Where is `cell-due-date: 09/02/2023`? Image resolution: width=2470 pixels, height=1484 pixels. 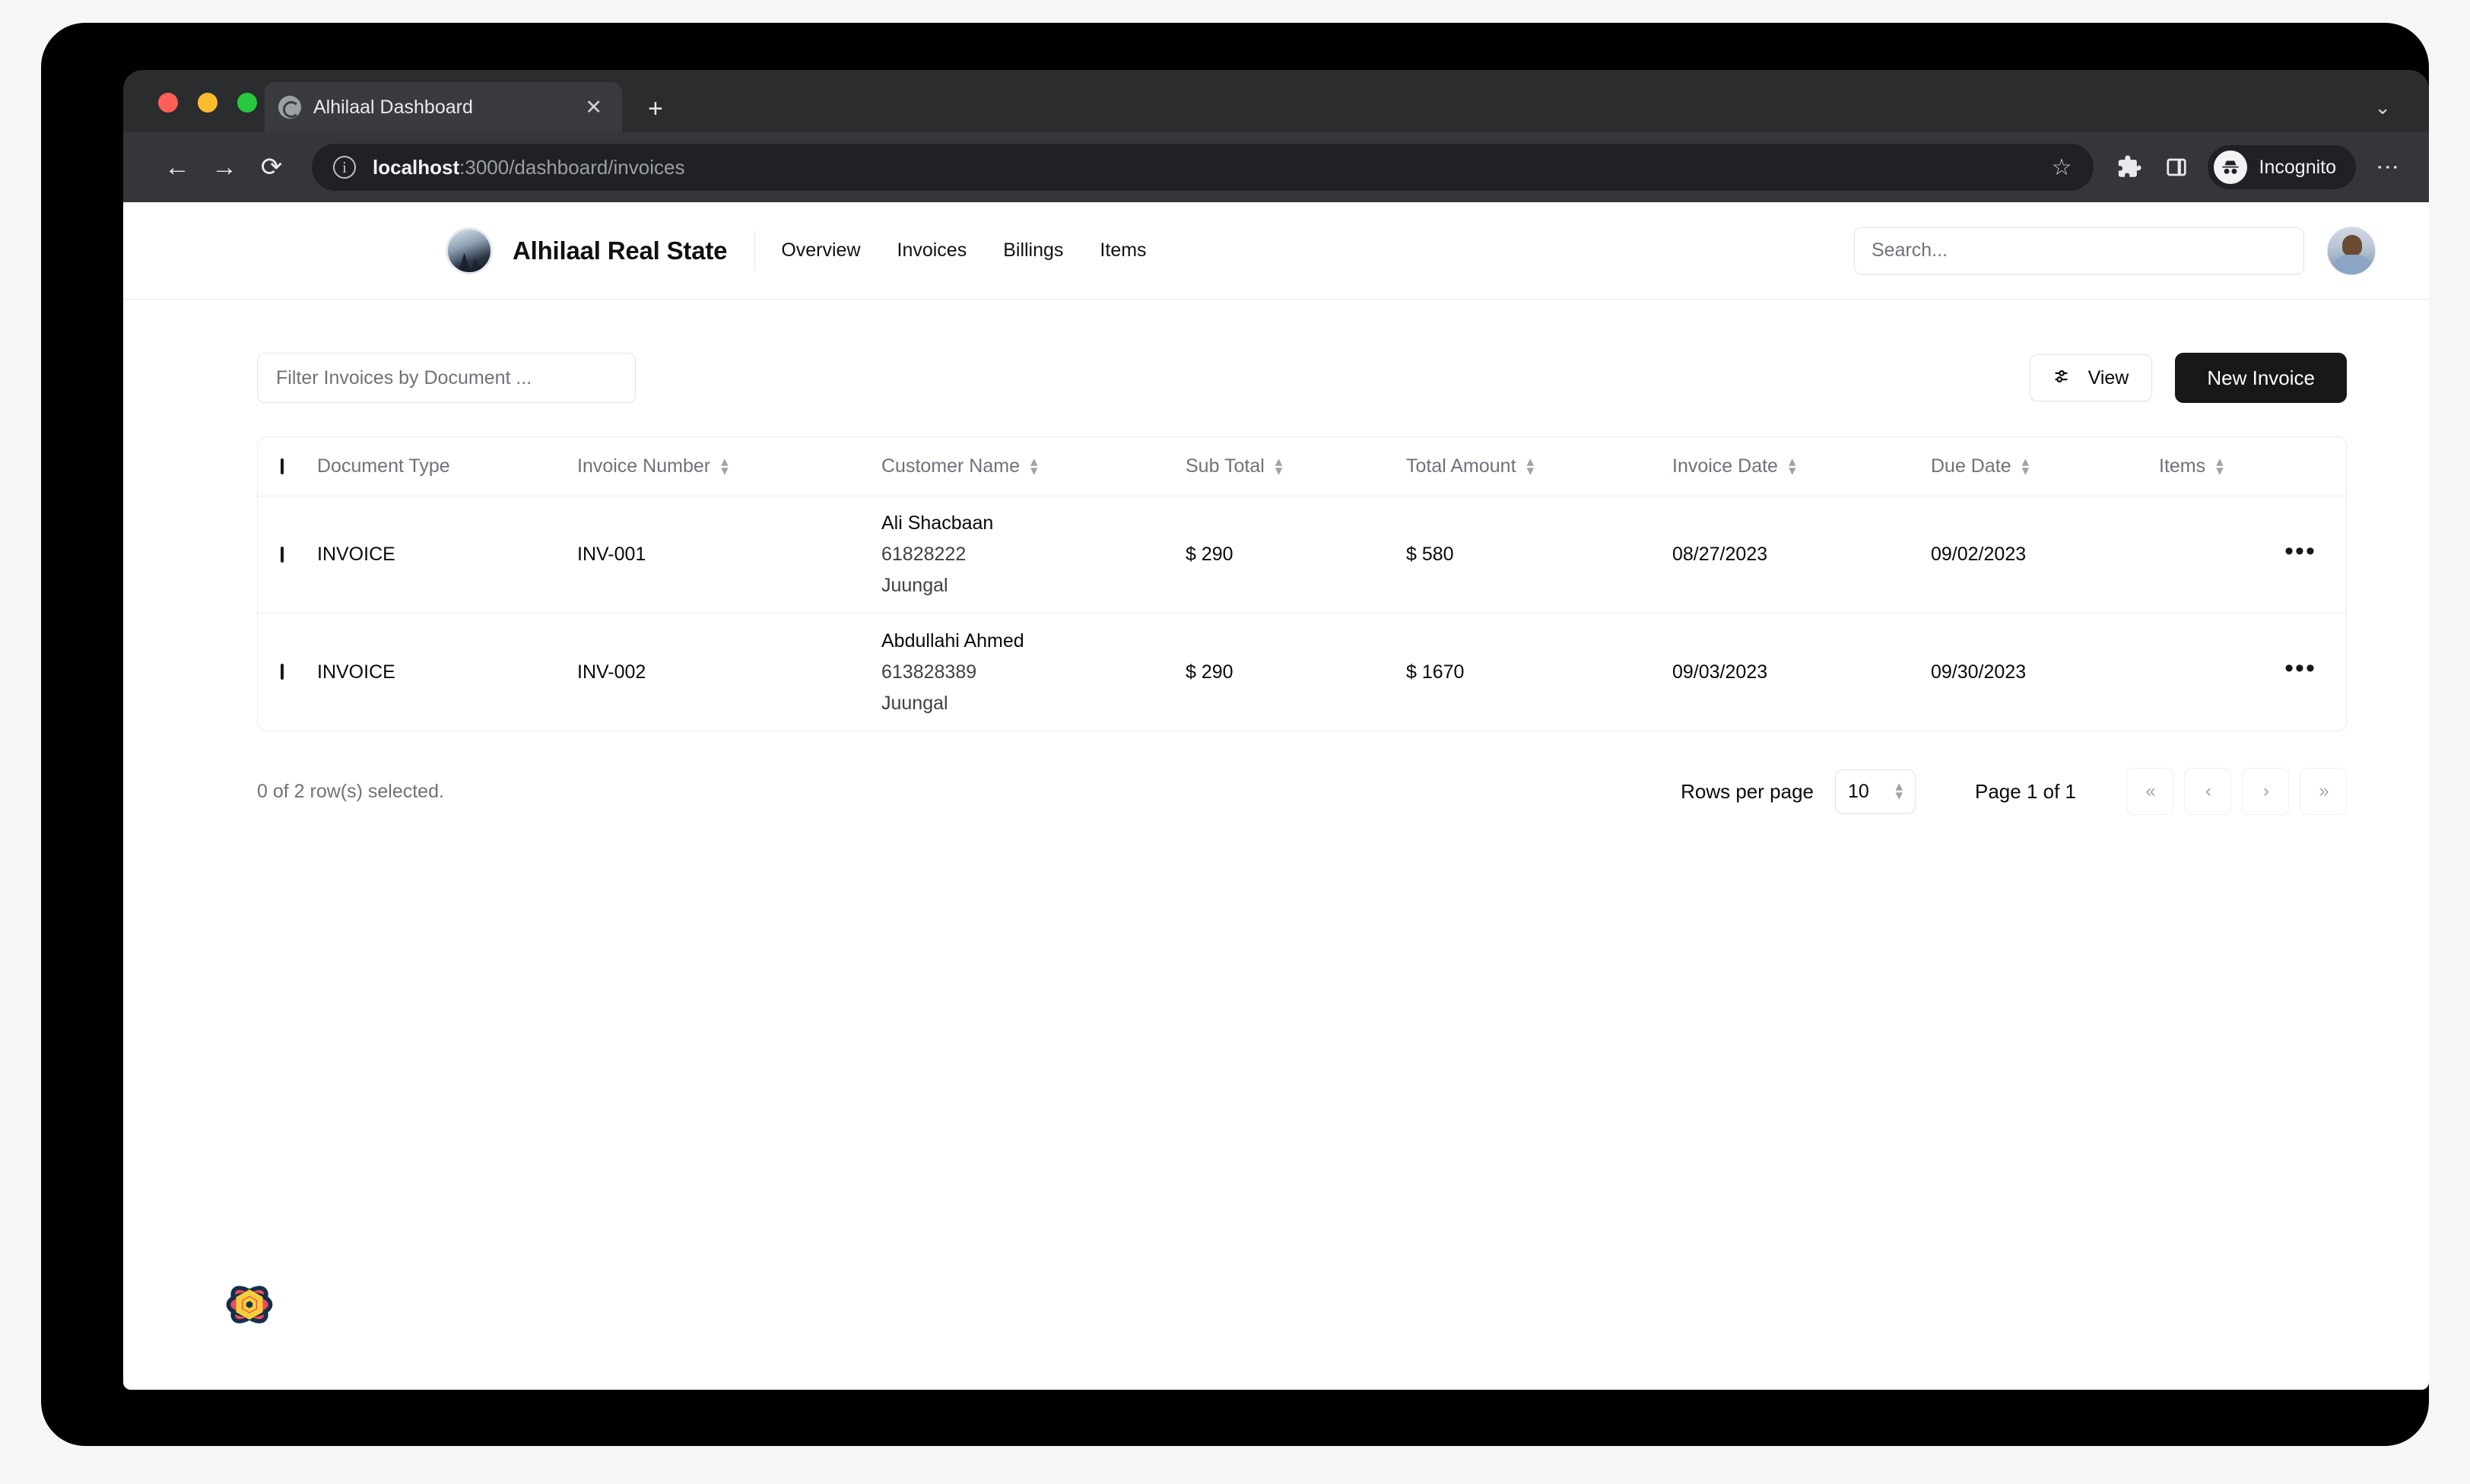
cell-due-date: 09/02/2023 is located at coordinates (1979, 554).